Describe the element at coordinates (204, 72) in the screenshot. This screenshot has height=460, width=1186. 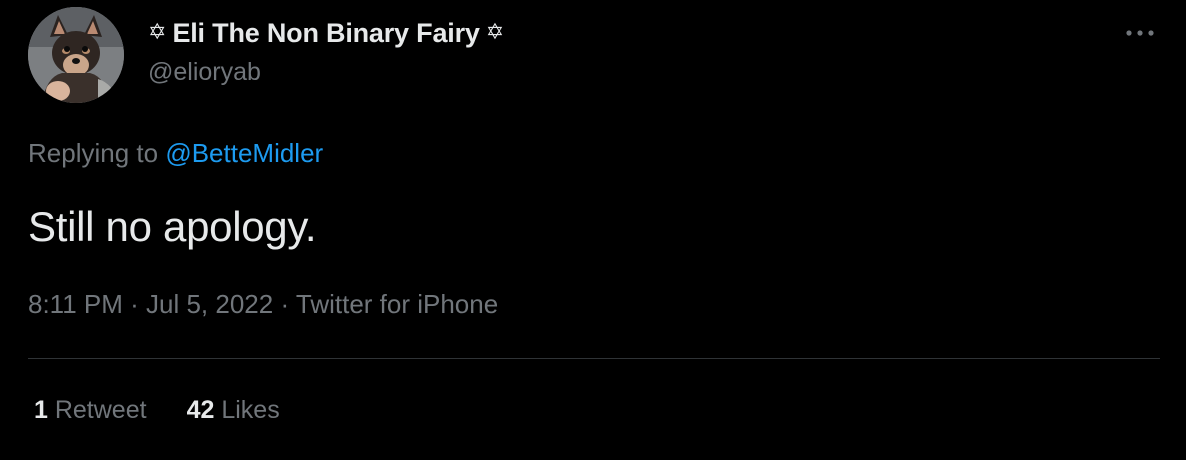
I see `author-handle: @elioryab` at that location.